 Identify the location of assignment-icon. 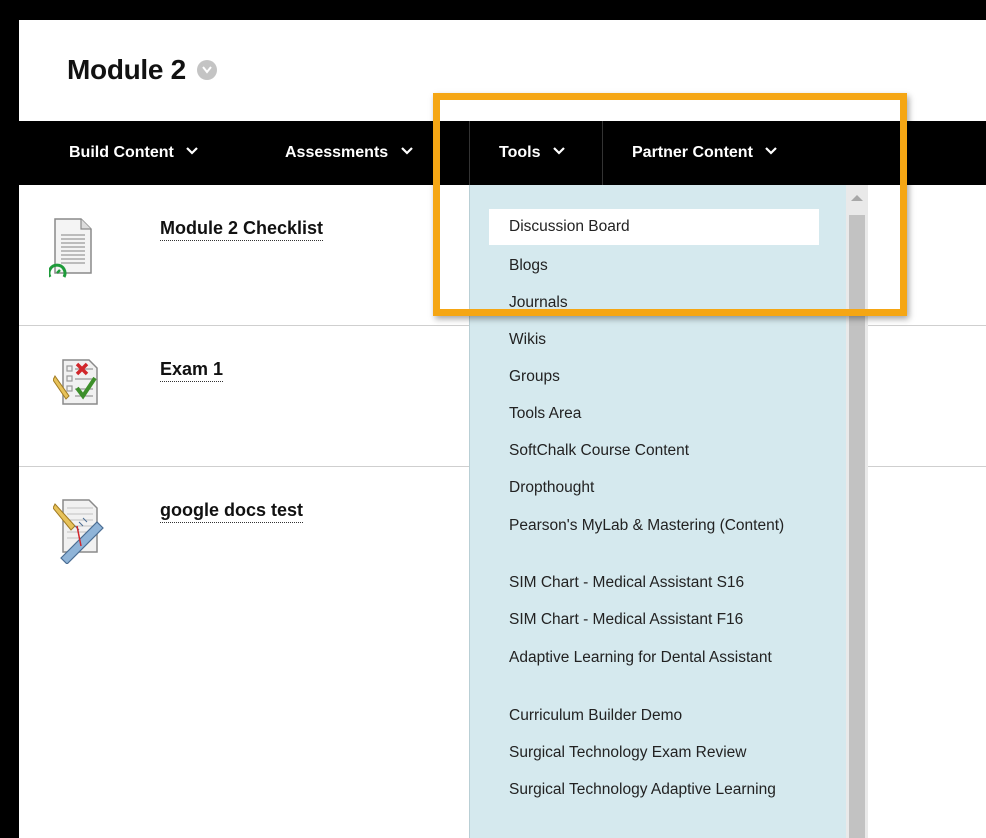
(78, 532).